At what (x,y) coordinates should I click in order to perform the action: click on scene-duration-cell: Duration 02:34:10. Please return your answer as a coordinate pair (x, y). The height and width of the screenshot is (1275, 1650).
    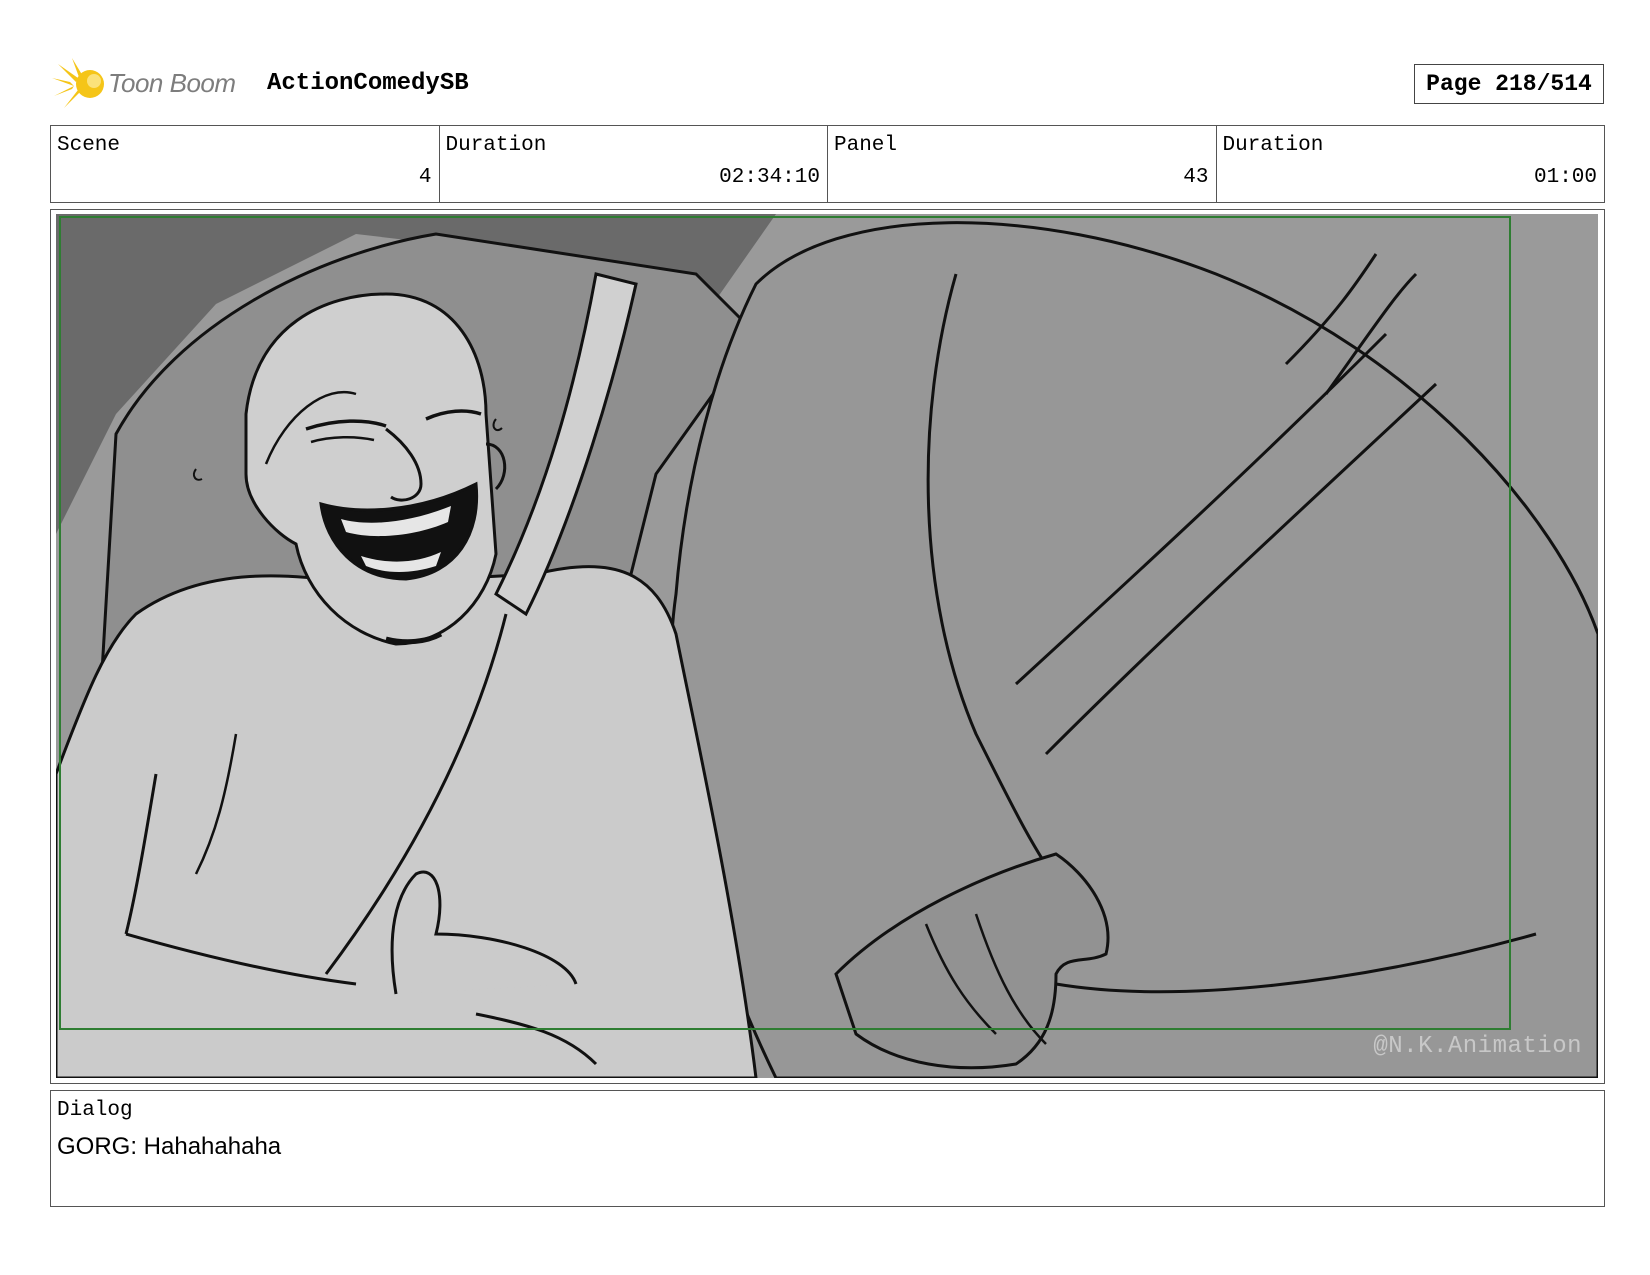
    Looking at the image, I should click on (634, 164).